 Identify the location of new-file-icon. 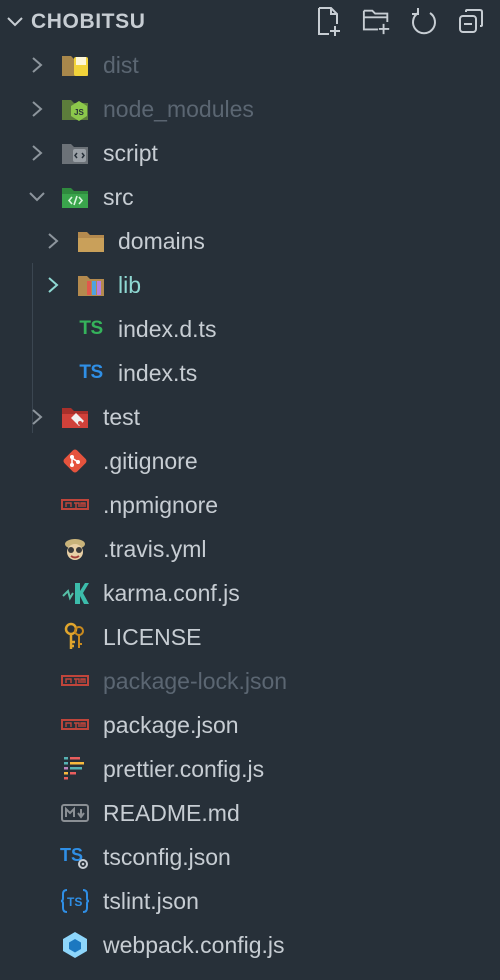
(330, 21).